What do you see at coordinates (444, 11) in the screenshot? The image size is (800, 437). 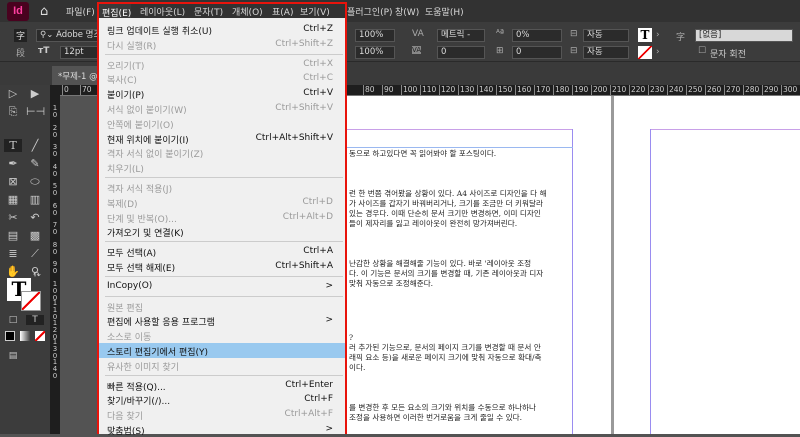 I see `menu-help: 도움말(H)` at bounding box center [444, 11].